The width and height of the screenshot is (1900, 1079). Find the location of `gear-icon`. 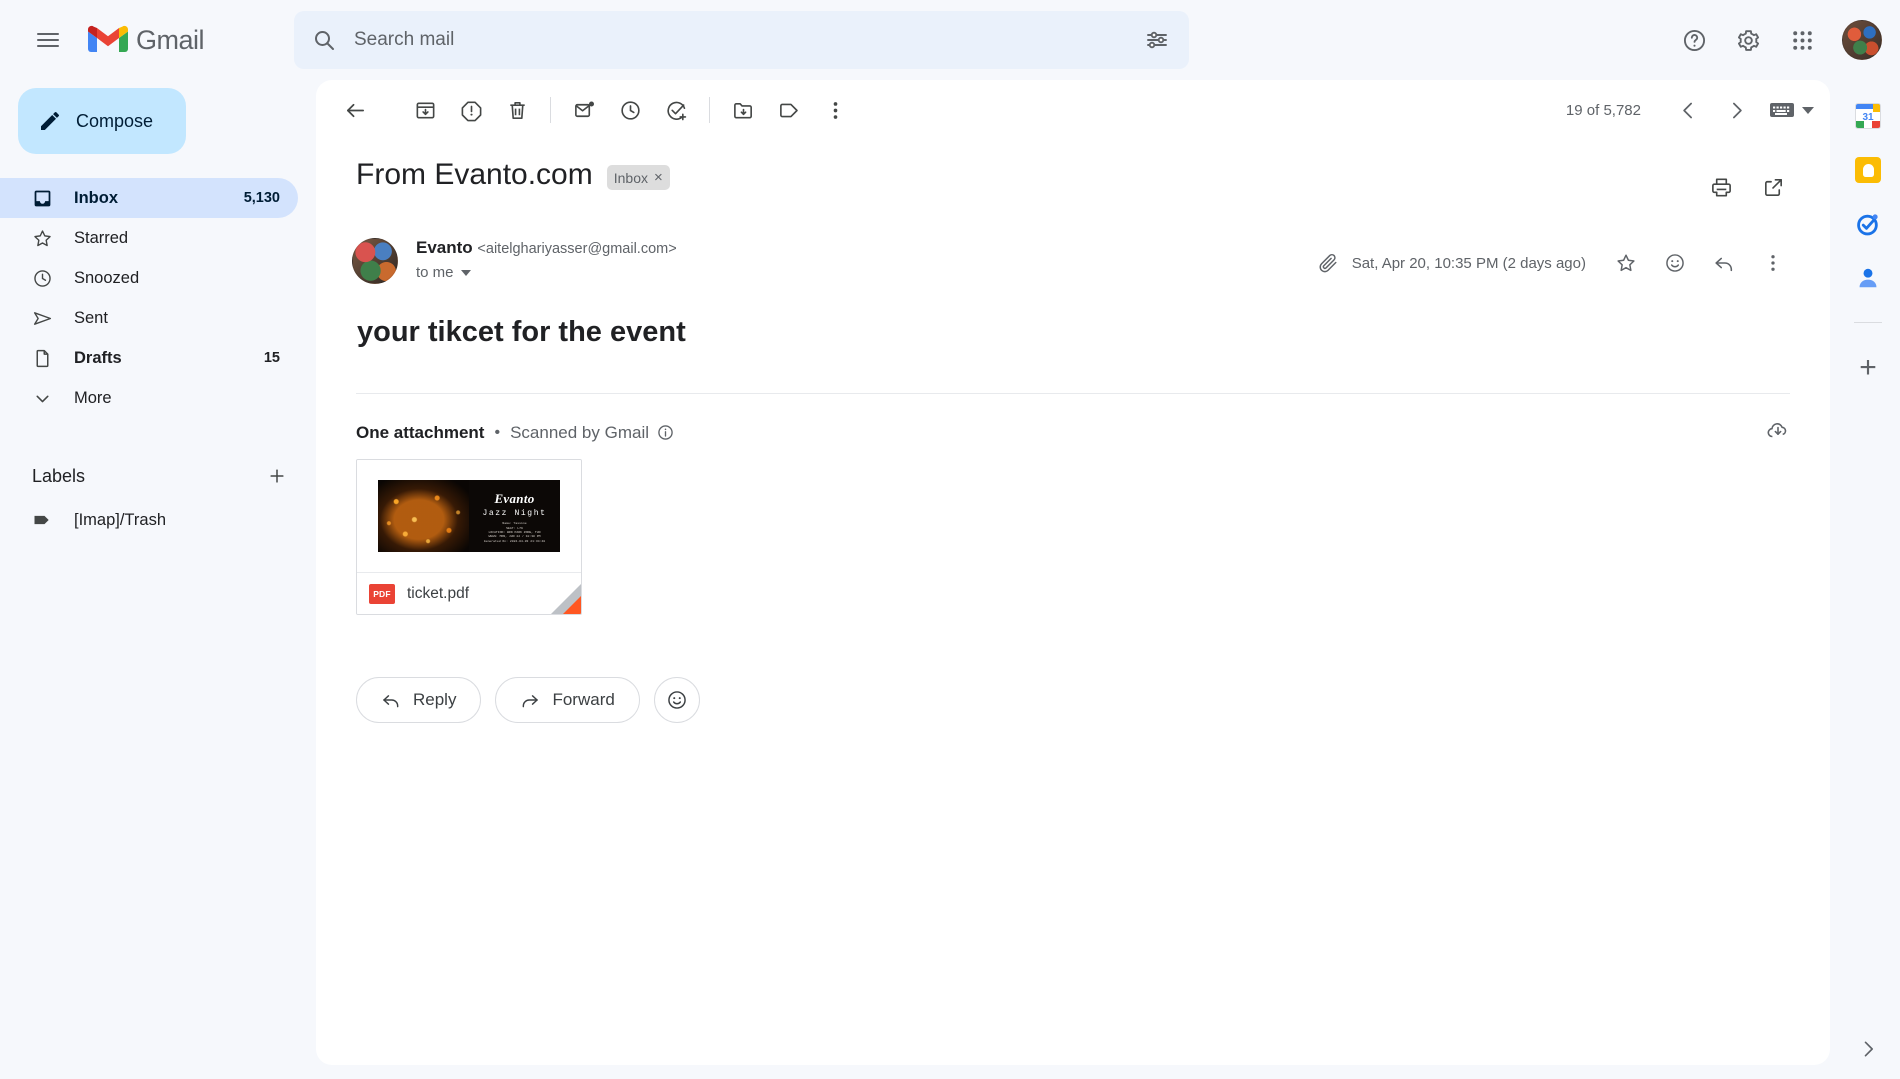

gear-icon is located at coordinates (1748, 40).